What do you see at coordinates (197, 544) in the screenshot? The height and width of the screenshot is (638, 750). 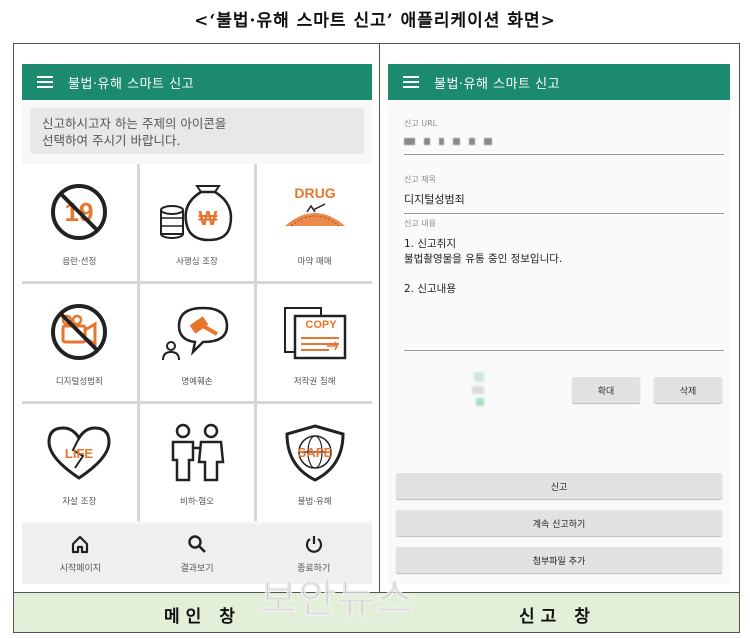 I see `search-icon` at bounding box center [197, 544].